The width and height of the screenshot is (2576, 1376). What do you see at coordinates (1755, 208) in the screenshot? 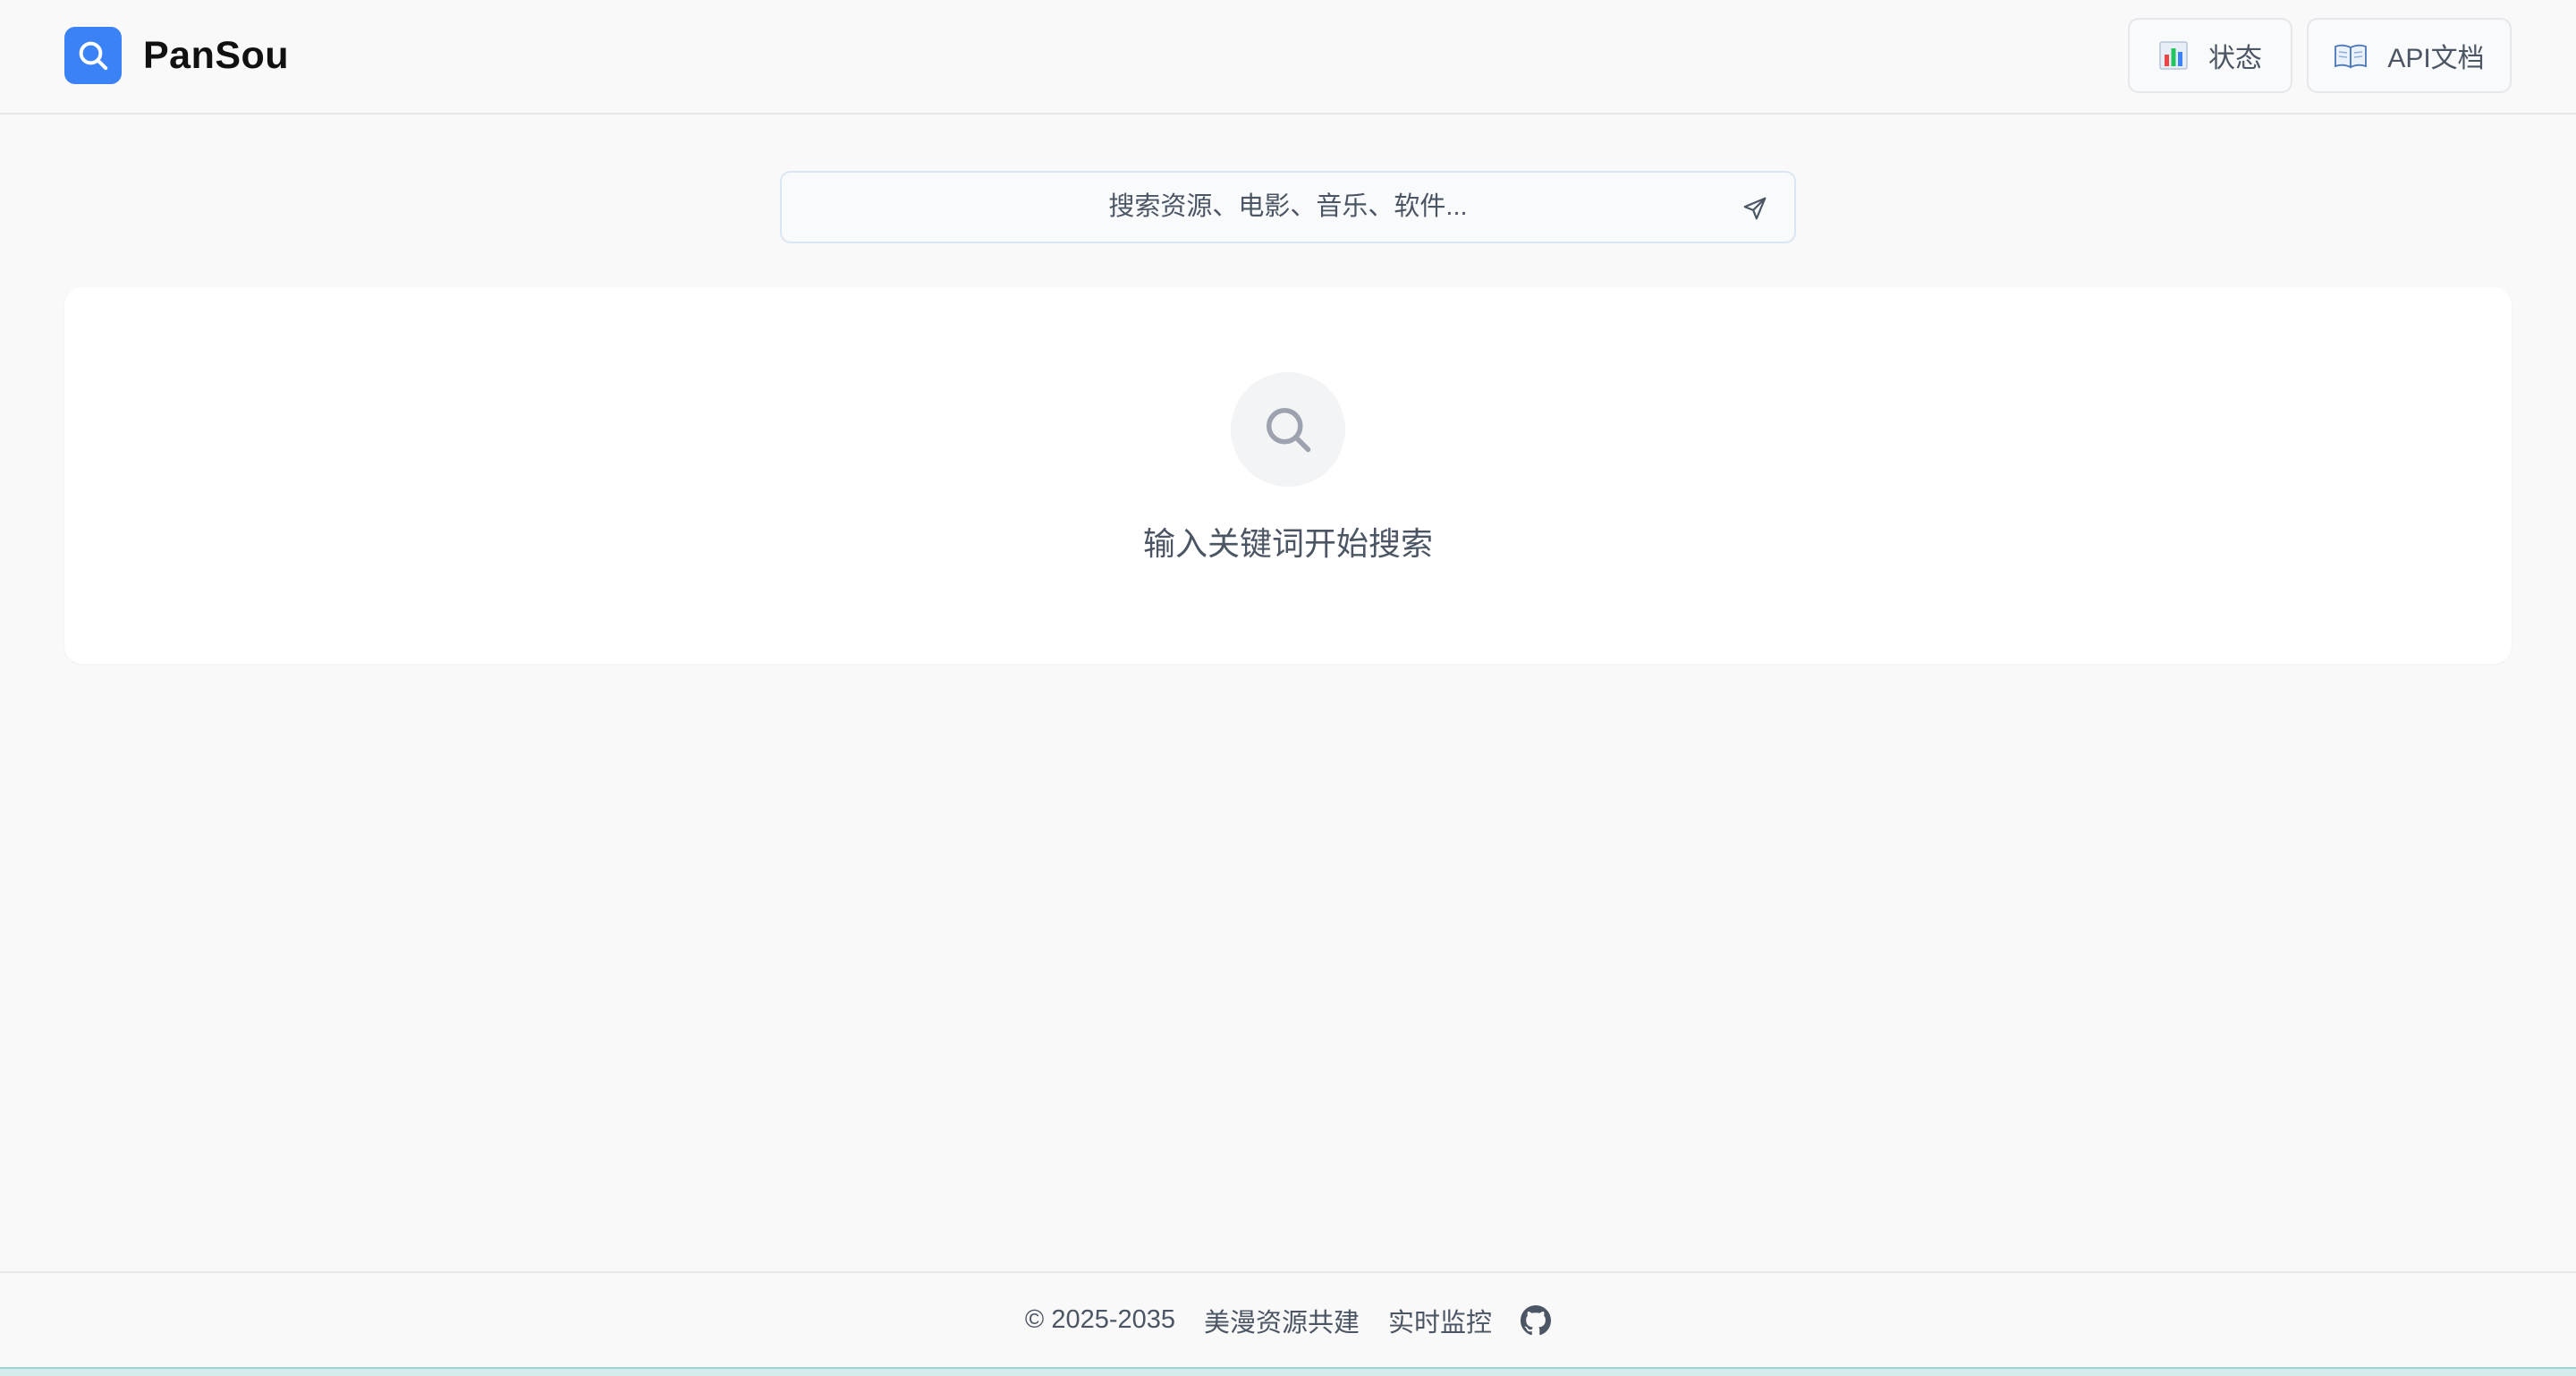
I see `send-icon` at bounding box center [1755, 208].